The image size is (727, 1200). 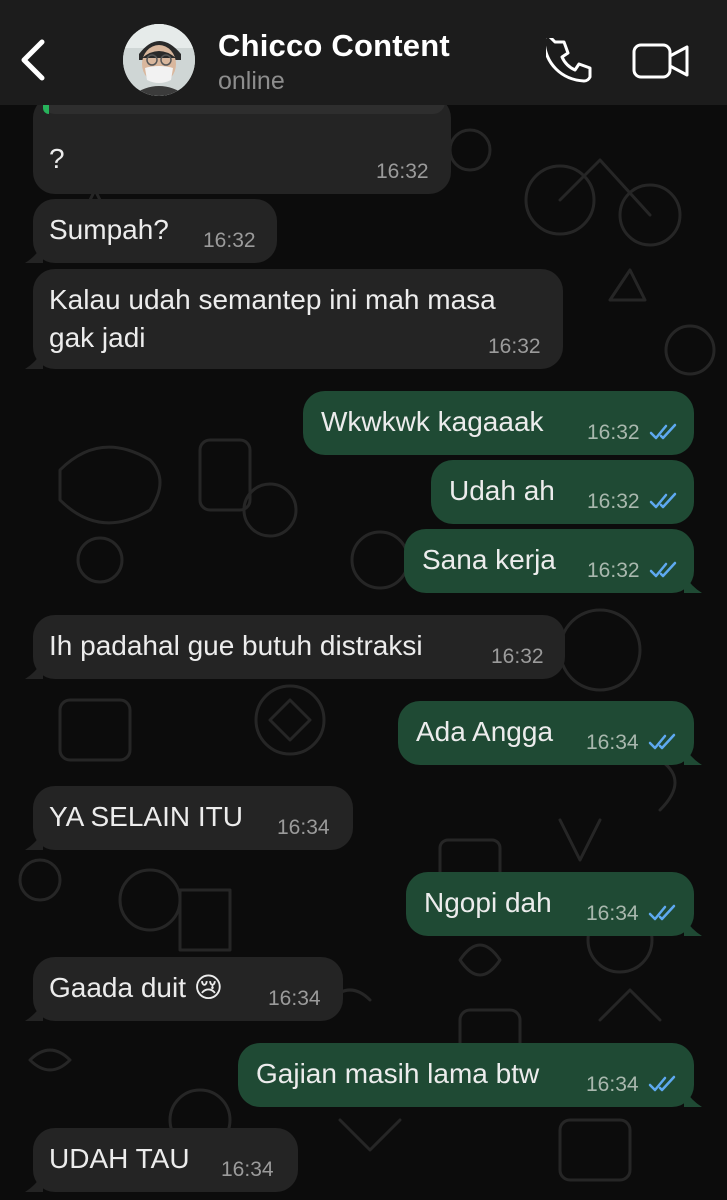 I want to click on message-bubble-outgoing: Wkwkwk kagaaak 16:32, so click(x=498, y=423).